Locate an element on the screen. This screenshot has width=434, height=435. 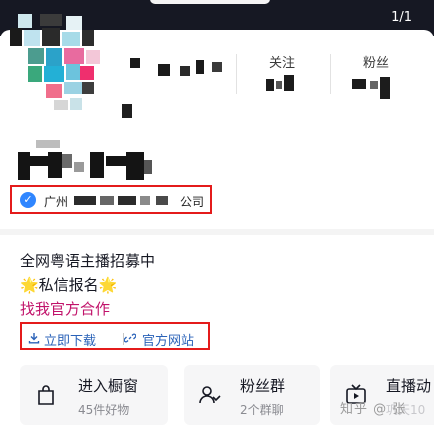
bio-line-3: 找我官方合作 is located at coordinates (65, 309).